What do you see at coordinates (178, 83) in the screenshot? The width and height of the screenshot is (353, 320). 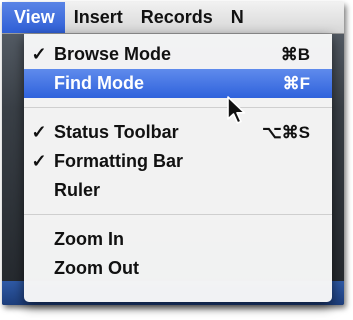 I see `menu-item-find-mode: Find Mode ⌘F` at bounding box center [178, 83].